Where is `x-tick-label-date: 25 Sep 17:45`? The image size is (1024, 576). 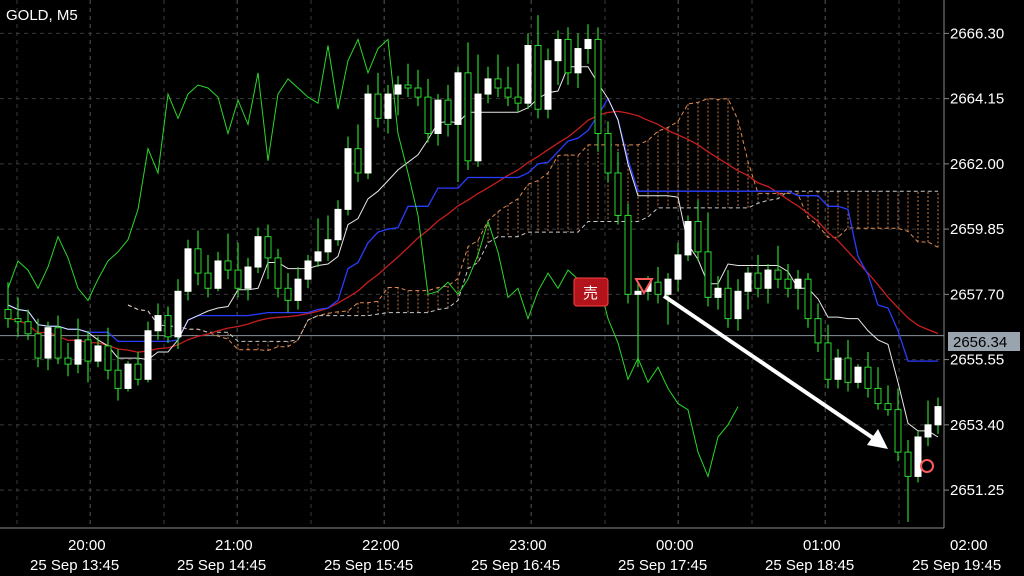 x-tick-label-date: 25 Sep 17:45 is located at coordinates (662, 565).